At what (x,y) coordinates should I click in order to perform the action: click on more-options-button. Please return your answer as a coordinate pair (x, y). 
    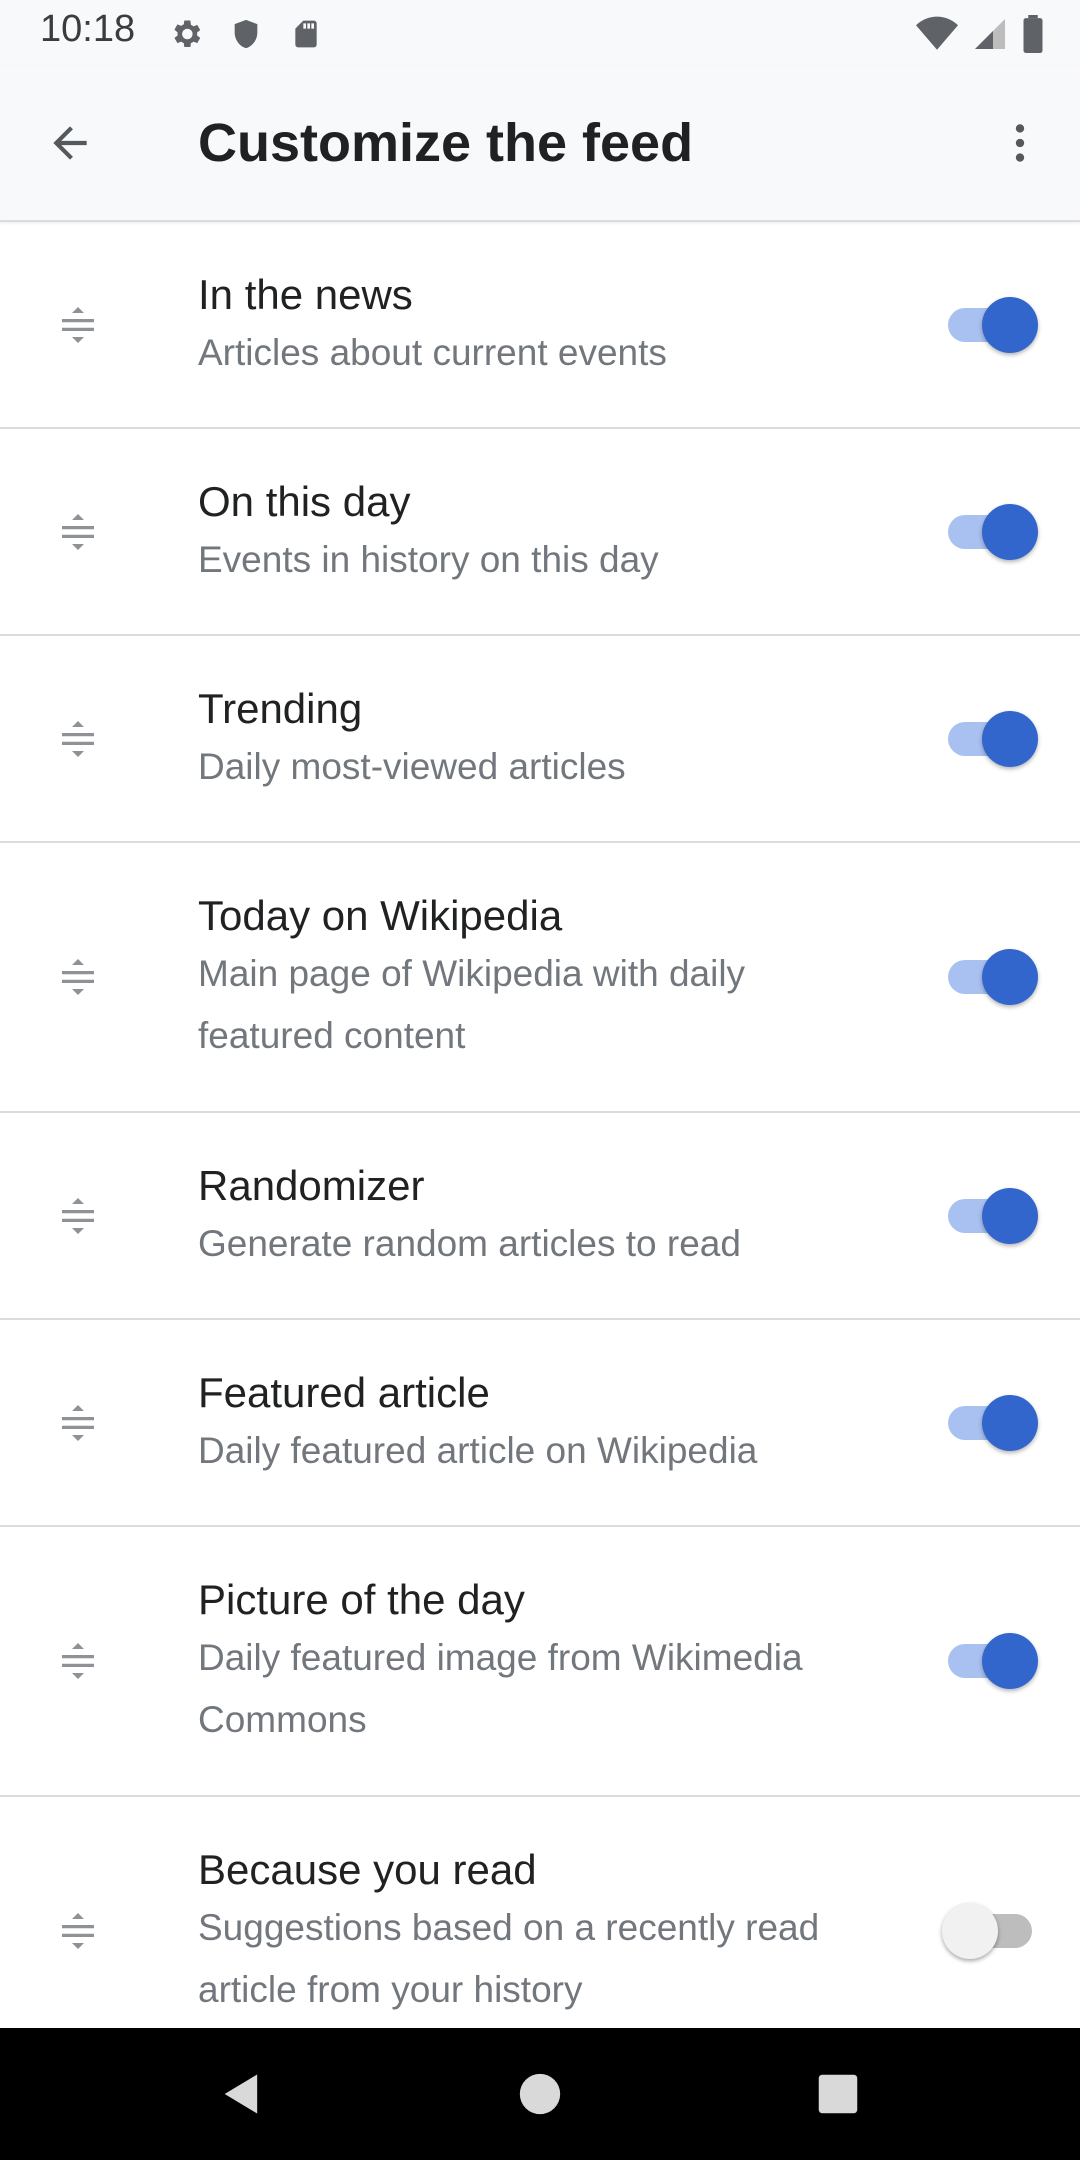
    Looking at the image, I should click on (1020, 143).